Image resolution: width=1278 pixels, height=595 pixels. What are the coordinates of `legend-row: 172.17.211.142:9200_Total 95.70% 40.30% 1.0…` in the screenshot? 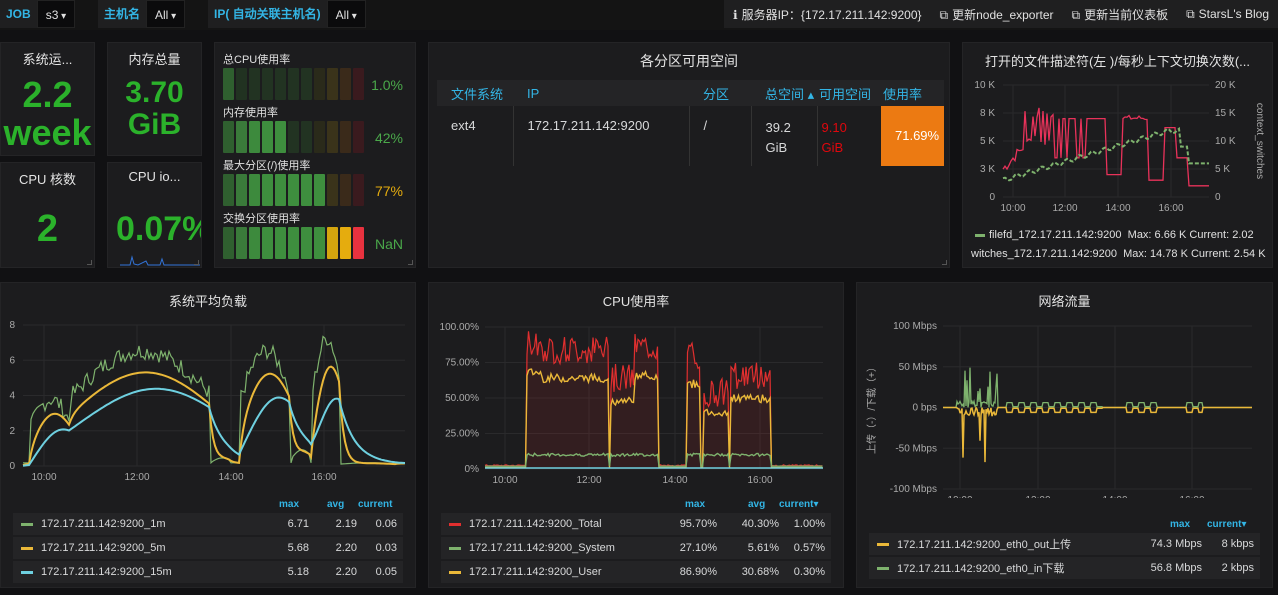 It's located at (636, 524).